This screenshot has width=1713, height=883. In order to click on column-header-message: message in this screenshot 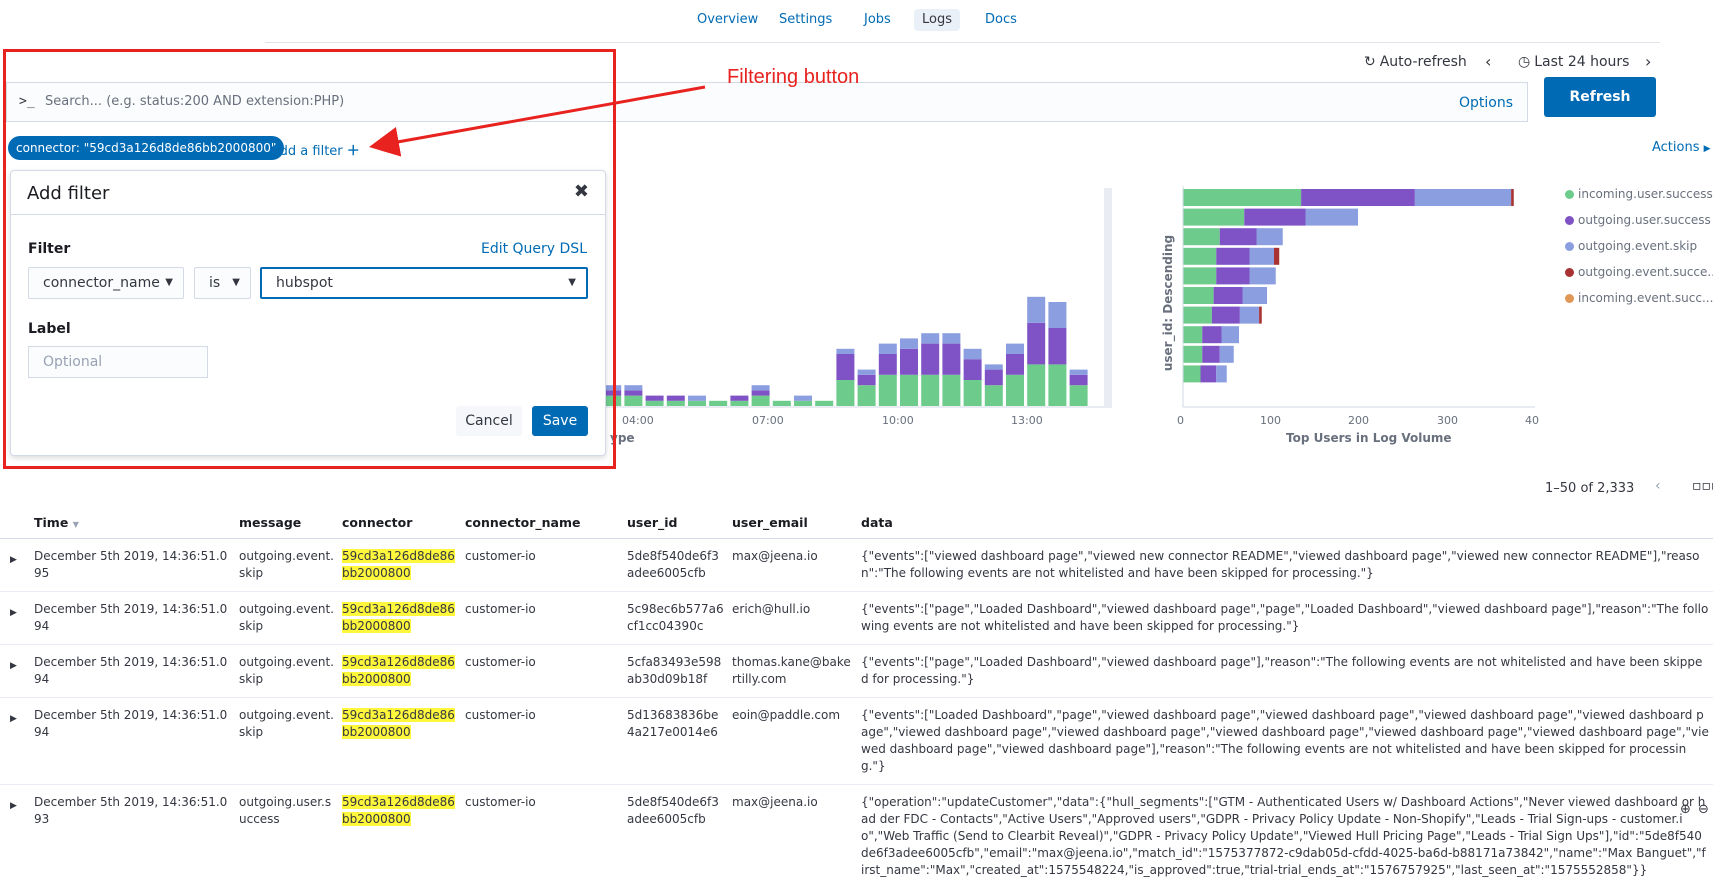, I will do `click(286, 523)`.